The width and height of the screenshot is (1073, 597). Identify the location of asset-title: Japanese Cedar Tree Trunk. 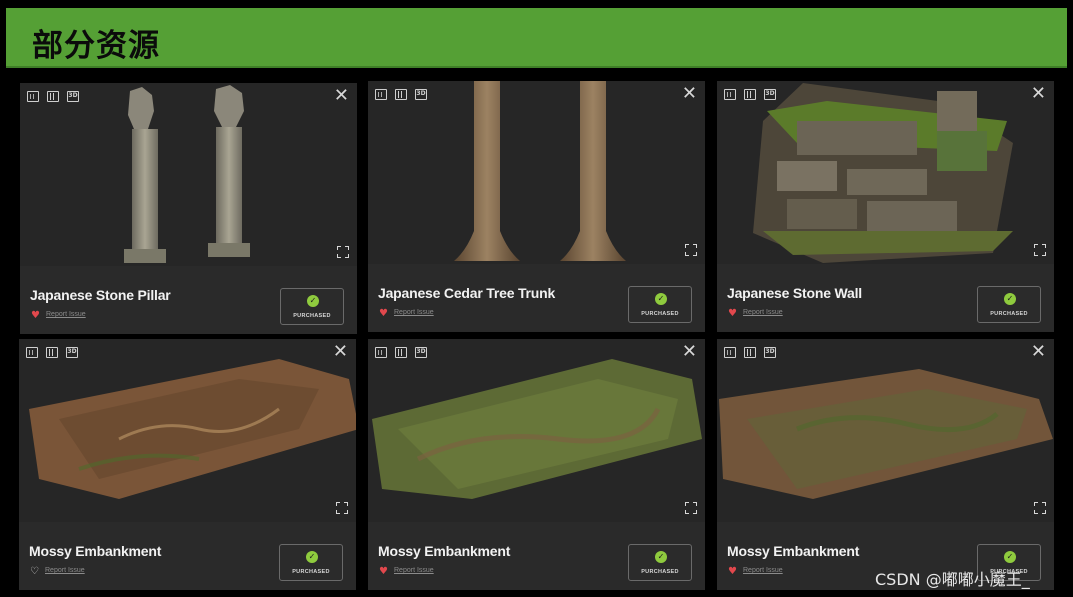
(466, 293).